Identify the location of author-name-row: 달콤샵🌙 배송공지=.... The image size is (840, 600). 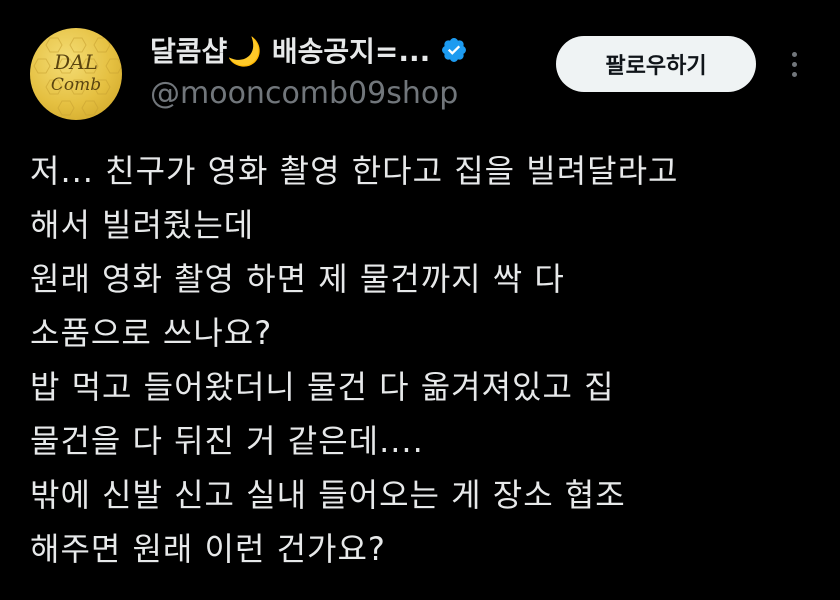
(309, 50).